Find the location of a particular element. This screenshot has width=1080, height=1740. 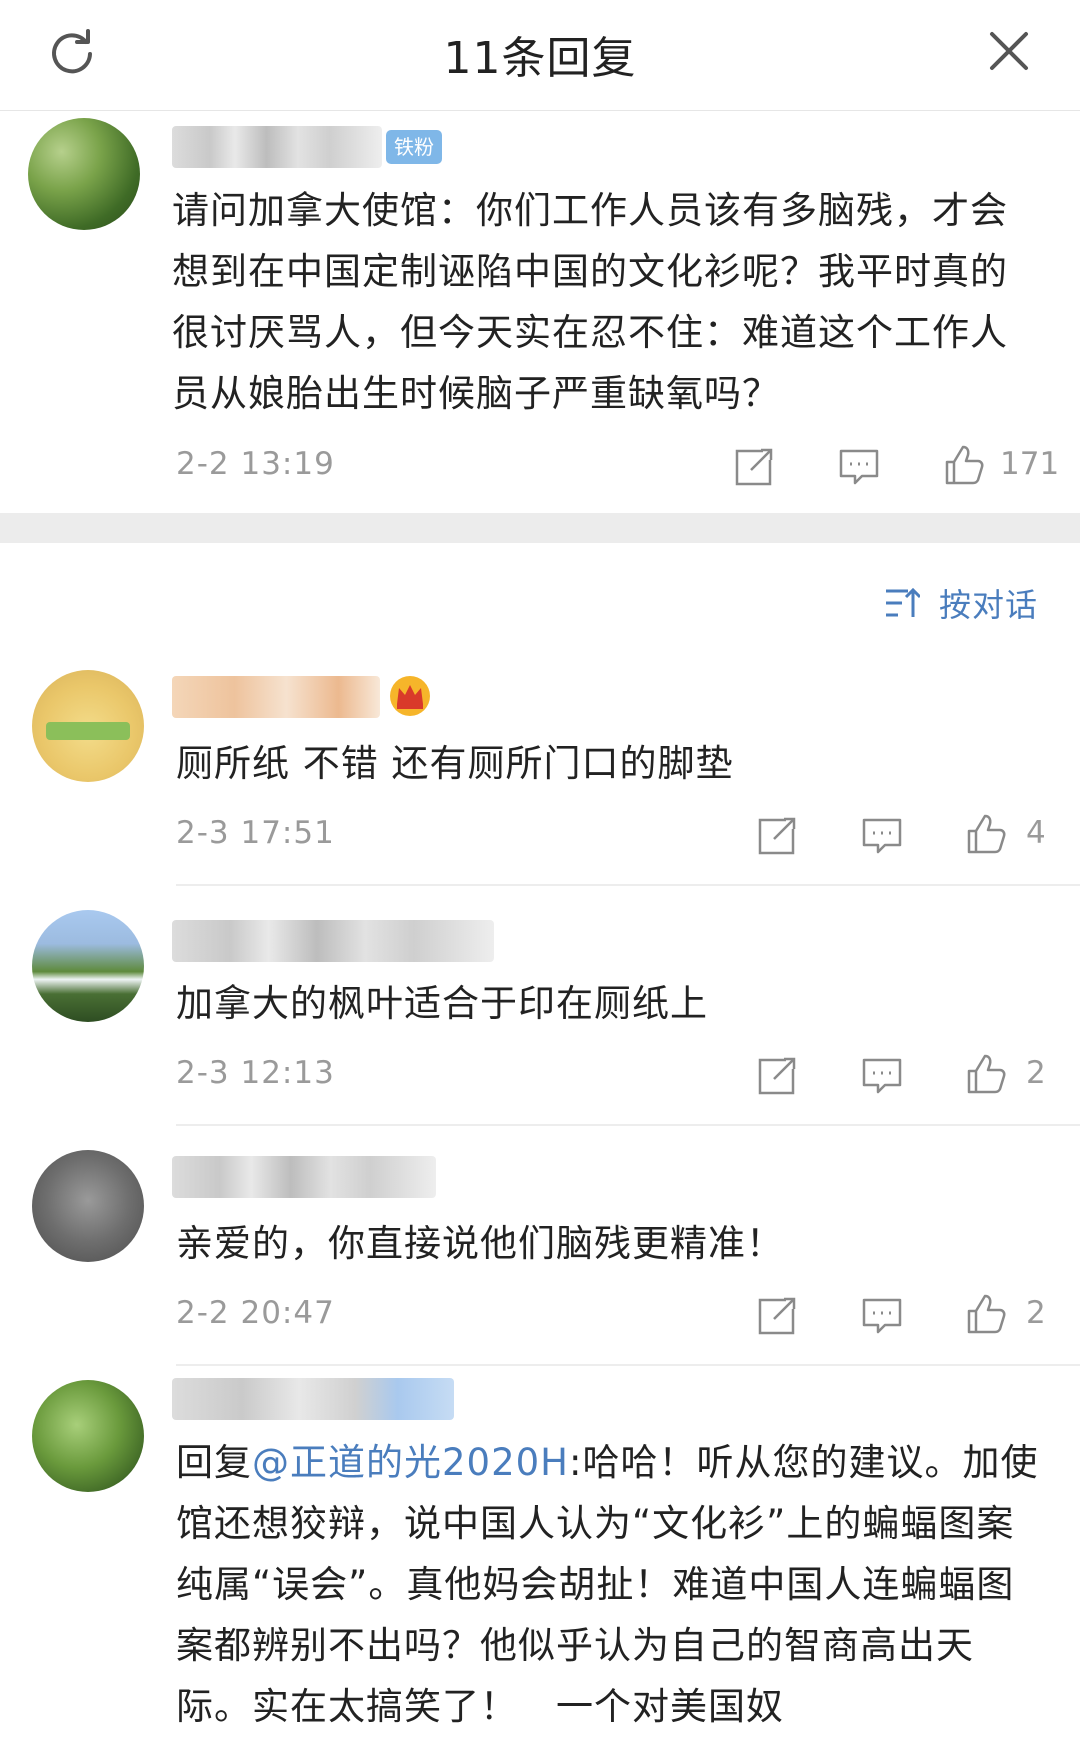

sort-icon is located at coordinates (903, 602).